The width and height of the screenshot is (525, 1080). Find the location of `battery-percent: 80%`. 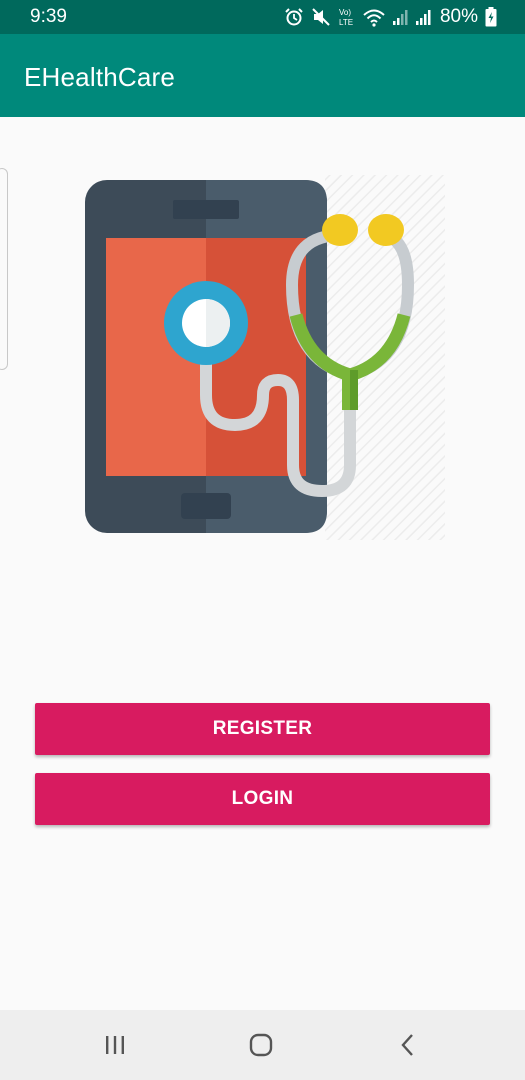

battery-percent: 80% is located at coordinates (458, 16).